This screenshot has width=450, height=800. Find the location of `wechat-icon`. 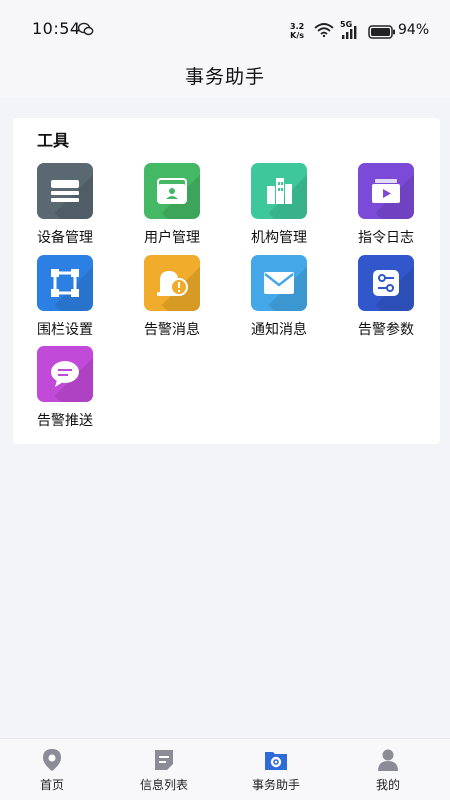

wechat-icon is located at coordinates (85, 30).